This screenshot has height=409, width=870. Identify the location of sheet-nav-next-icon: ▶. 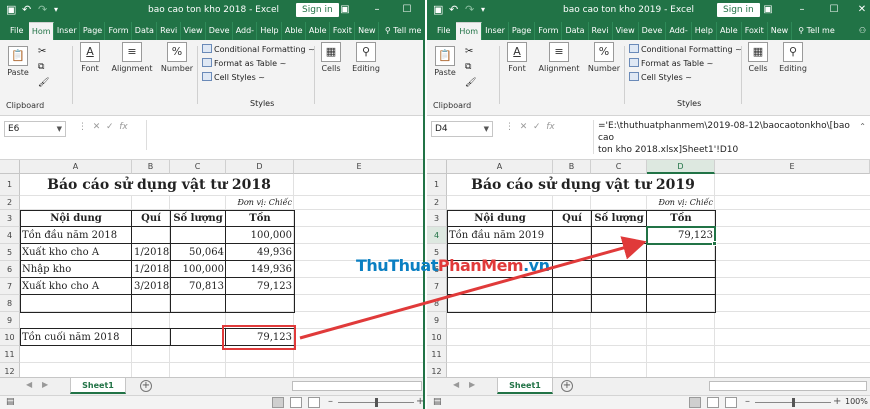
(45, 384).